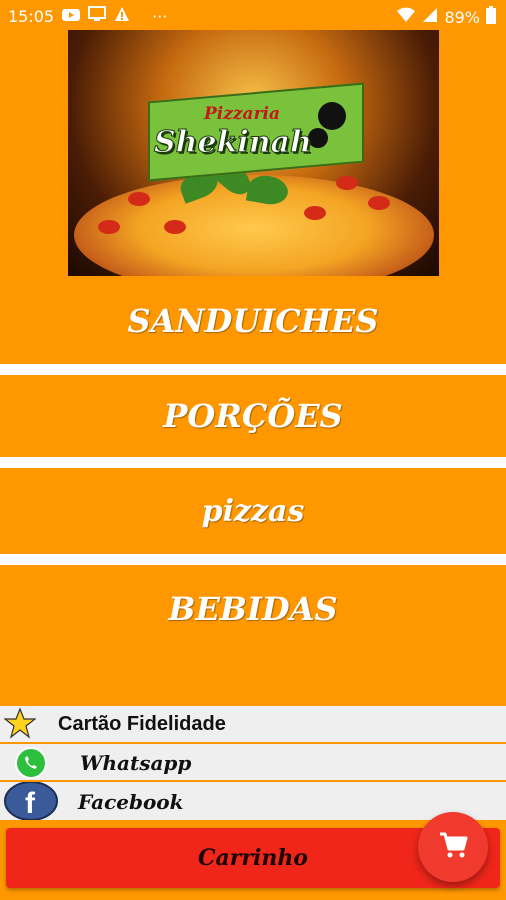 The height and width of the screenshot is (900, 506). What do you see at coordinates (430, 17) in the screenshot?
I see `signal-icon` at bounding box center [430, 17].